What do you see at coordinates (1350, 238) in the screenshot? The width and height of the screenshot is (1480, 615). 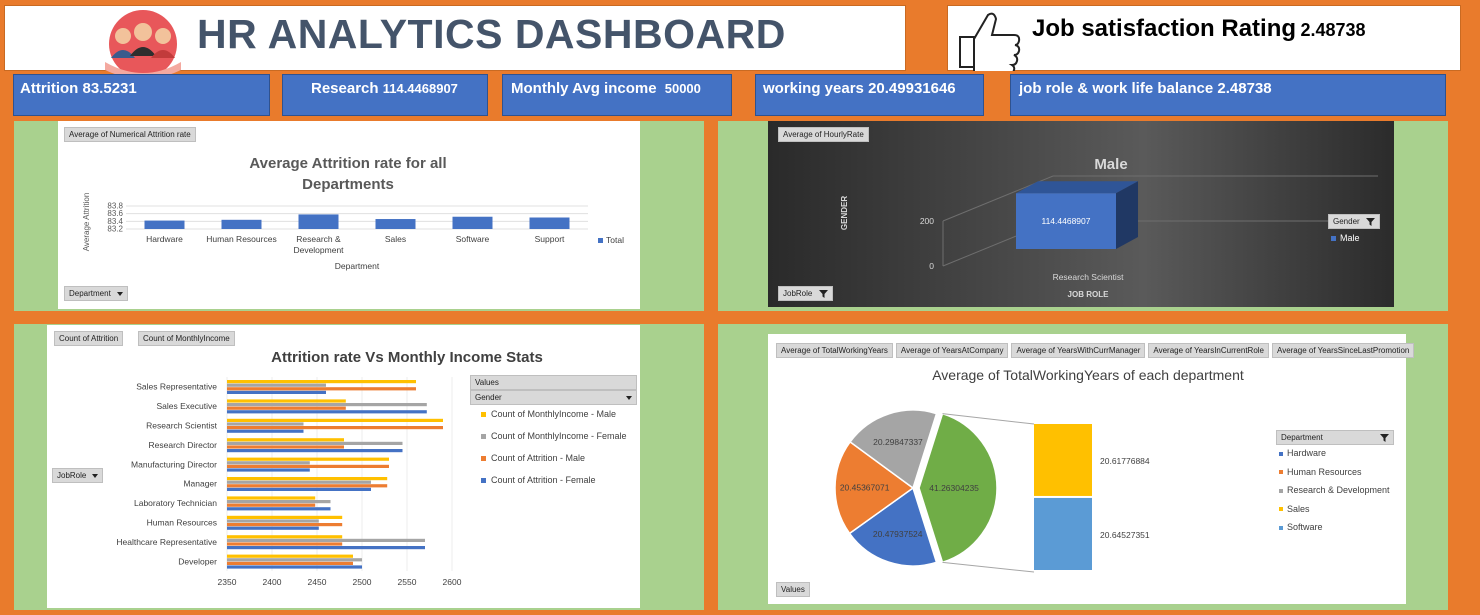 I see `legend-label: Male` at bounding box center [1350, 238].